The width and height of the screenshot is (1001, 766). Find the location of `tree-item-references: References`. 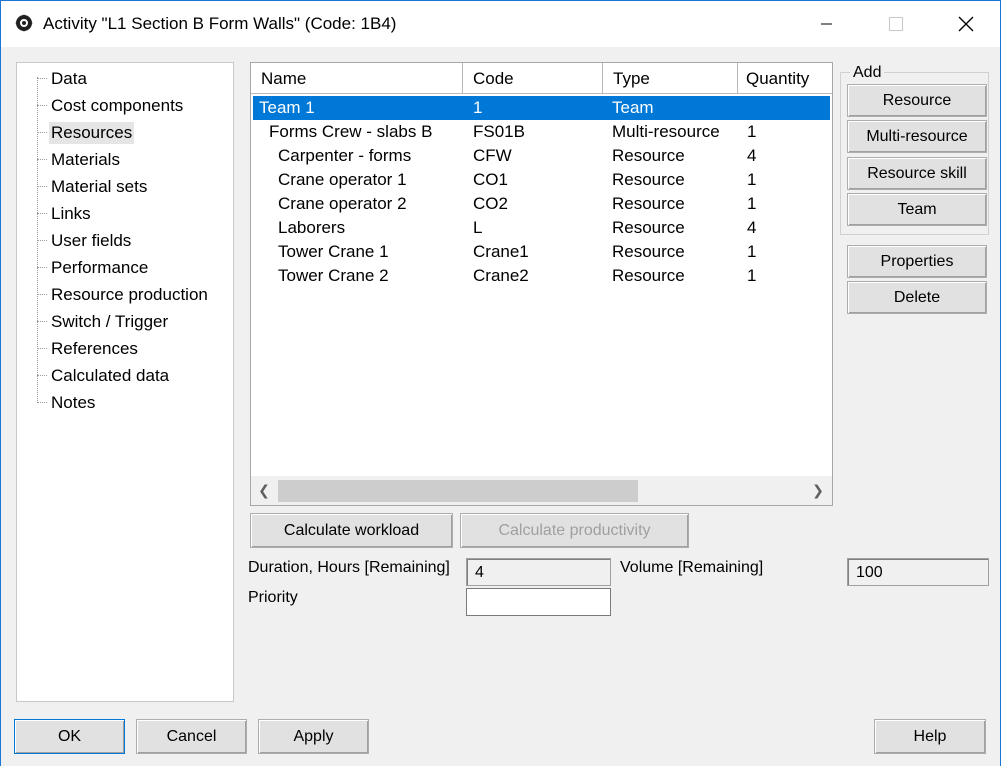

tree-item-references: References is located at coordinates (135, 348).